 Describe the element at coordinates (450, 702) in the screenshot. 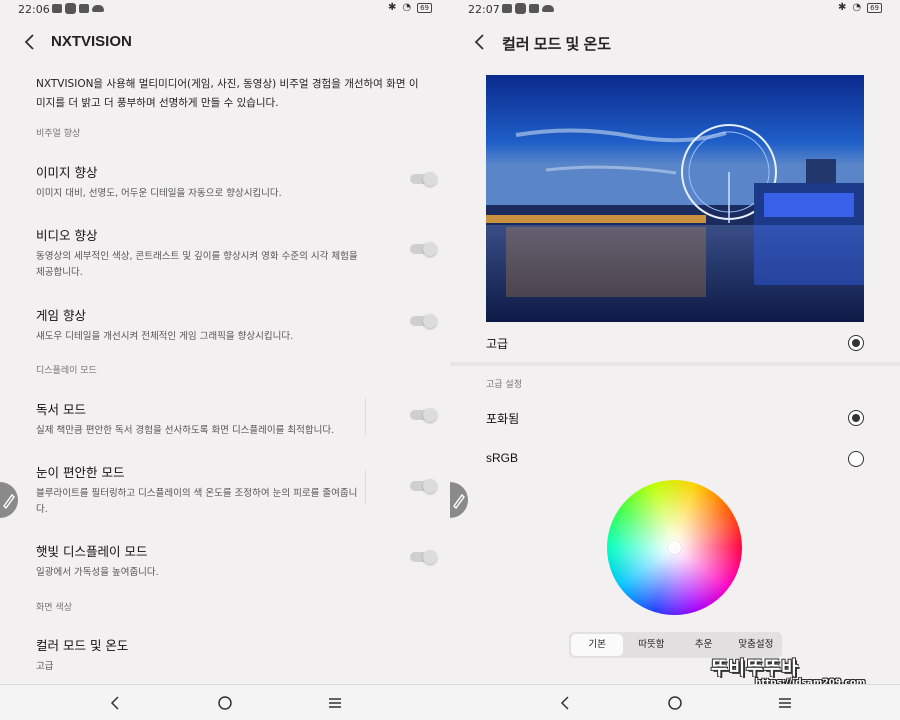

I see `navigation-bar` at that location.